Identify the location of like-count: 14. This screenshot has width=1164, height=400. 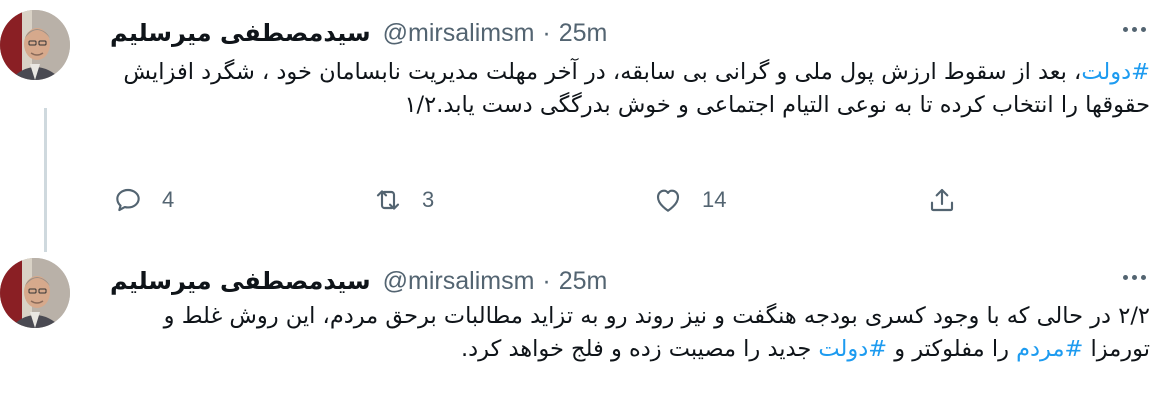
(714, 199).